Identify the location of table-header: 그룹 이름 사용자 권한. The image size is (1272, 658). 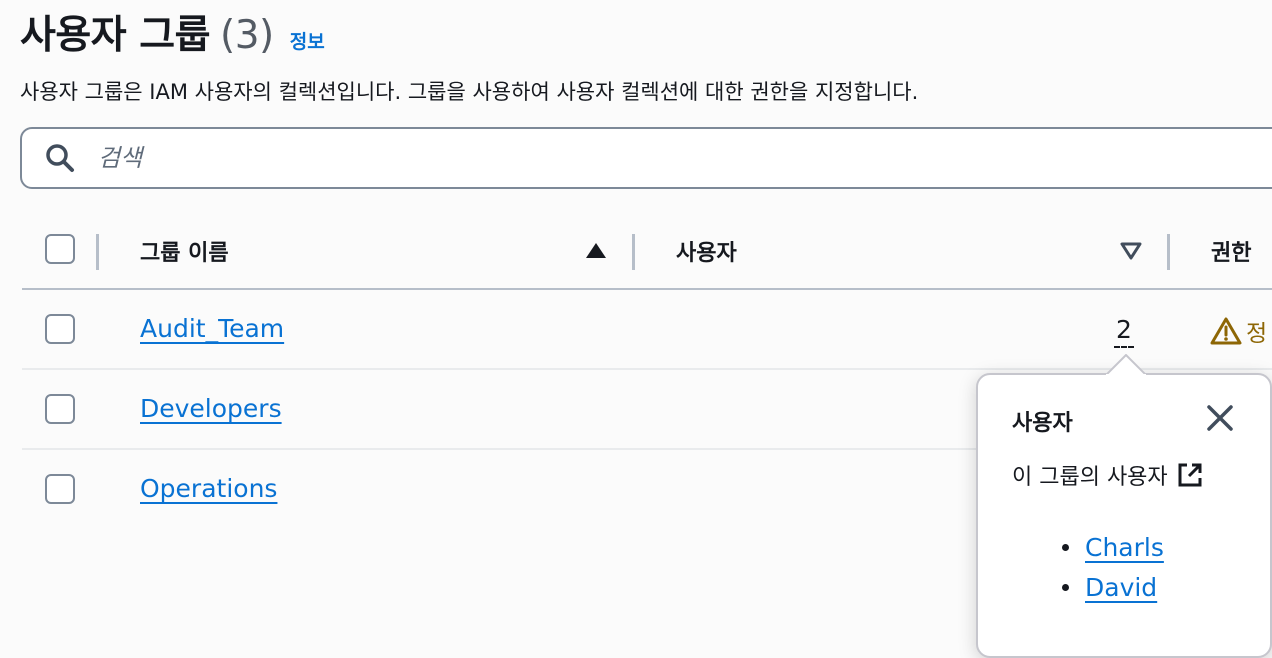
(647, 251).